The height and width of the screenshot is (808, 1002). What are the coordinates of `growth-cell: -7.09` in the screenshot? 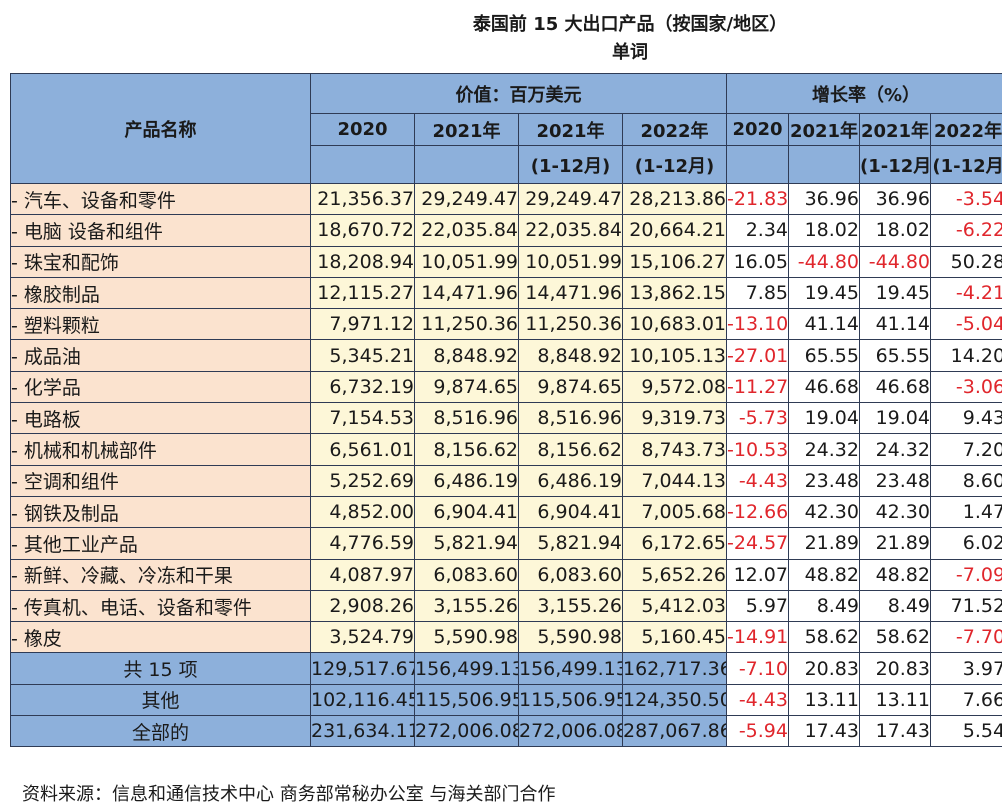 It's located at (965, 574).